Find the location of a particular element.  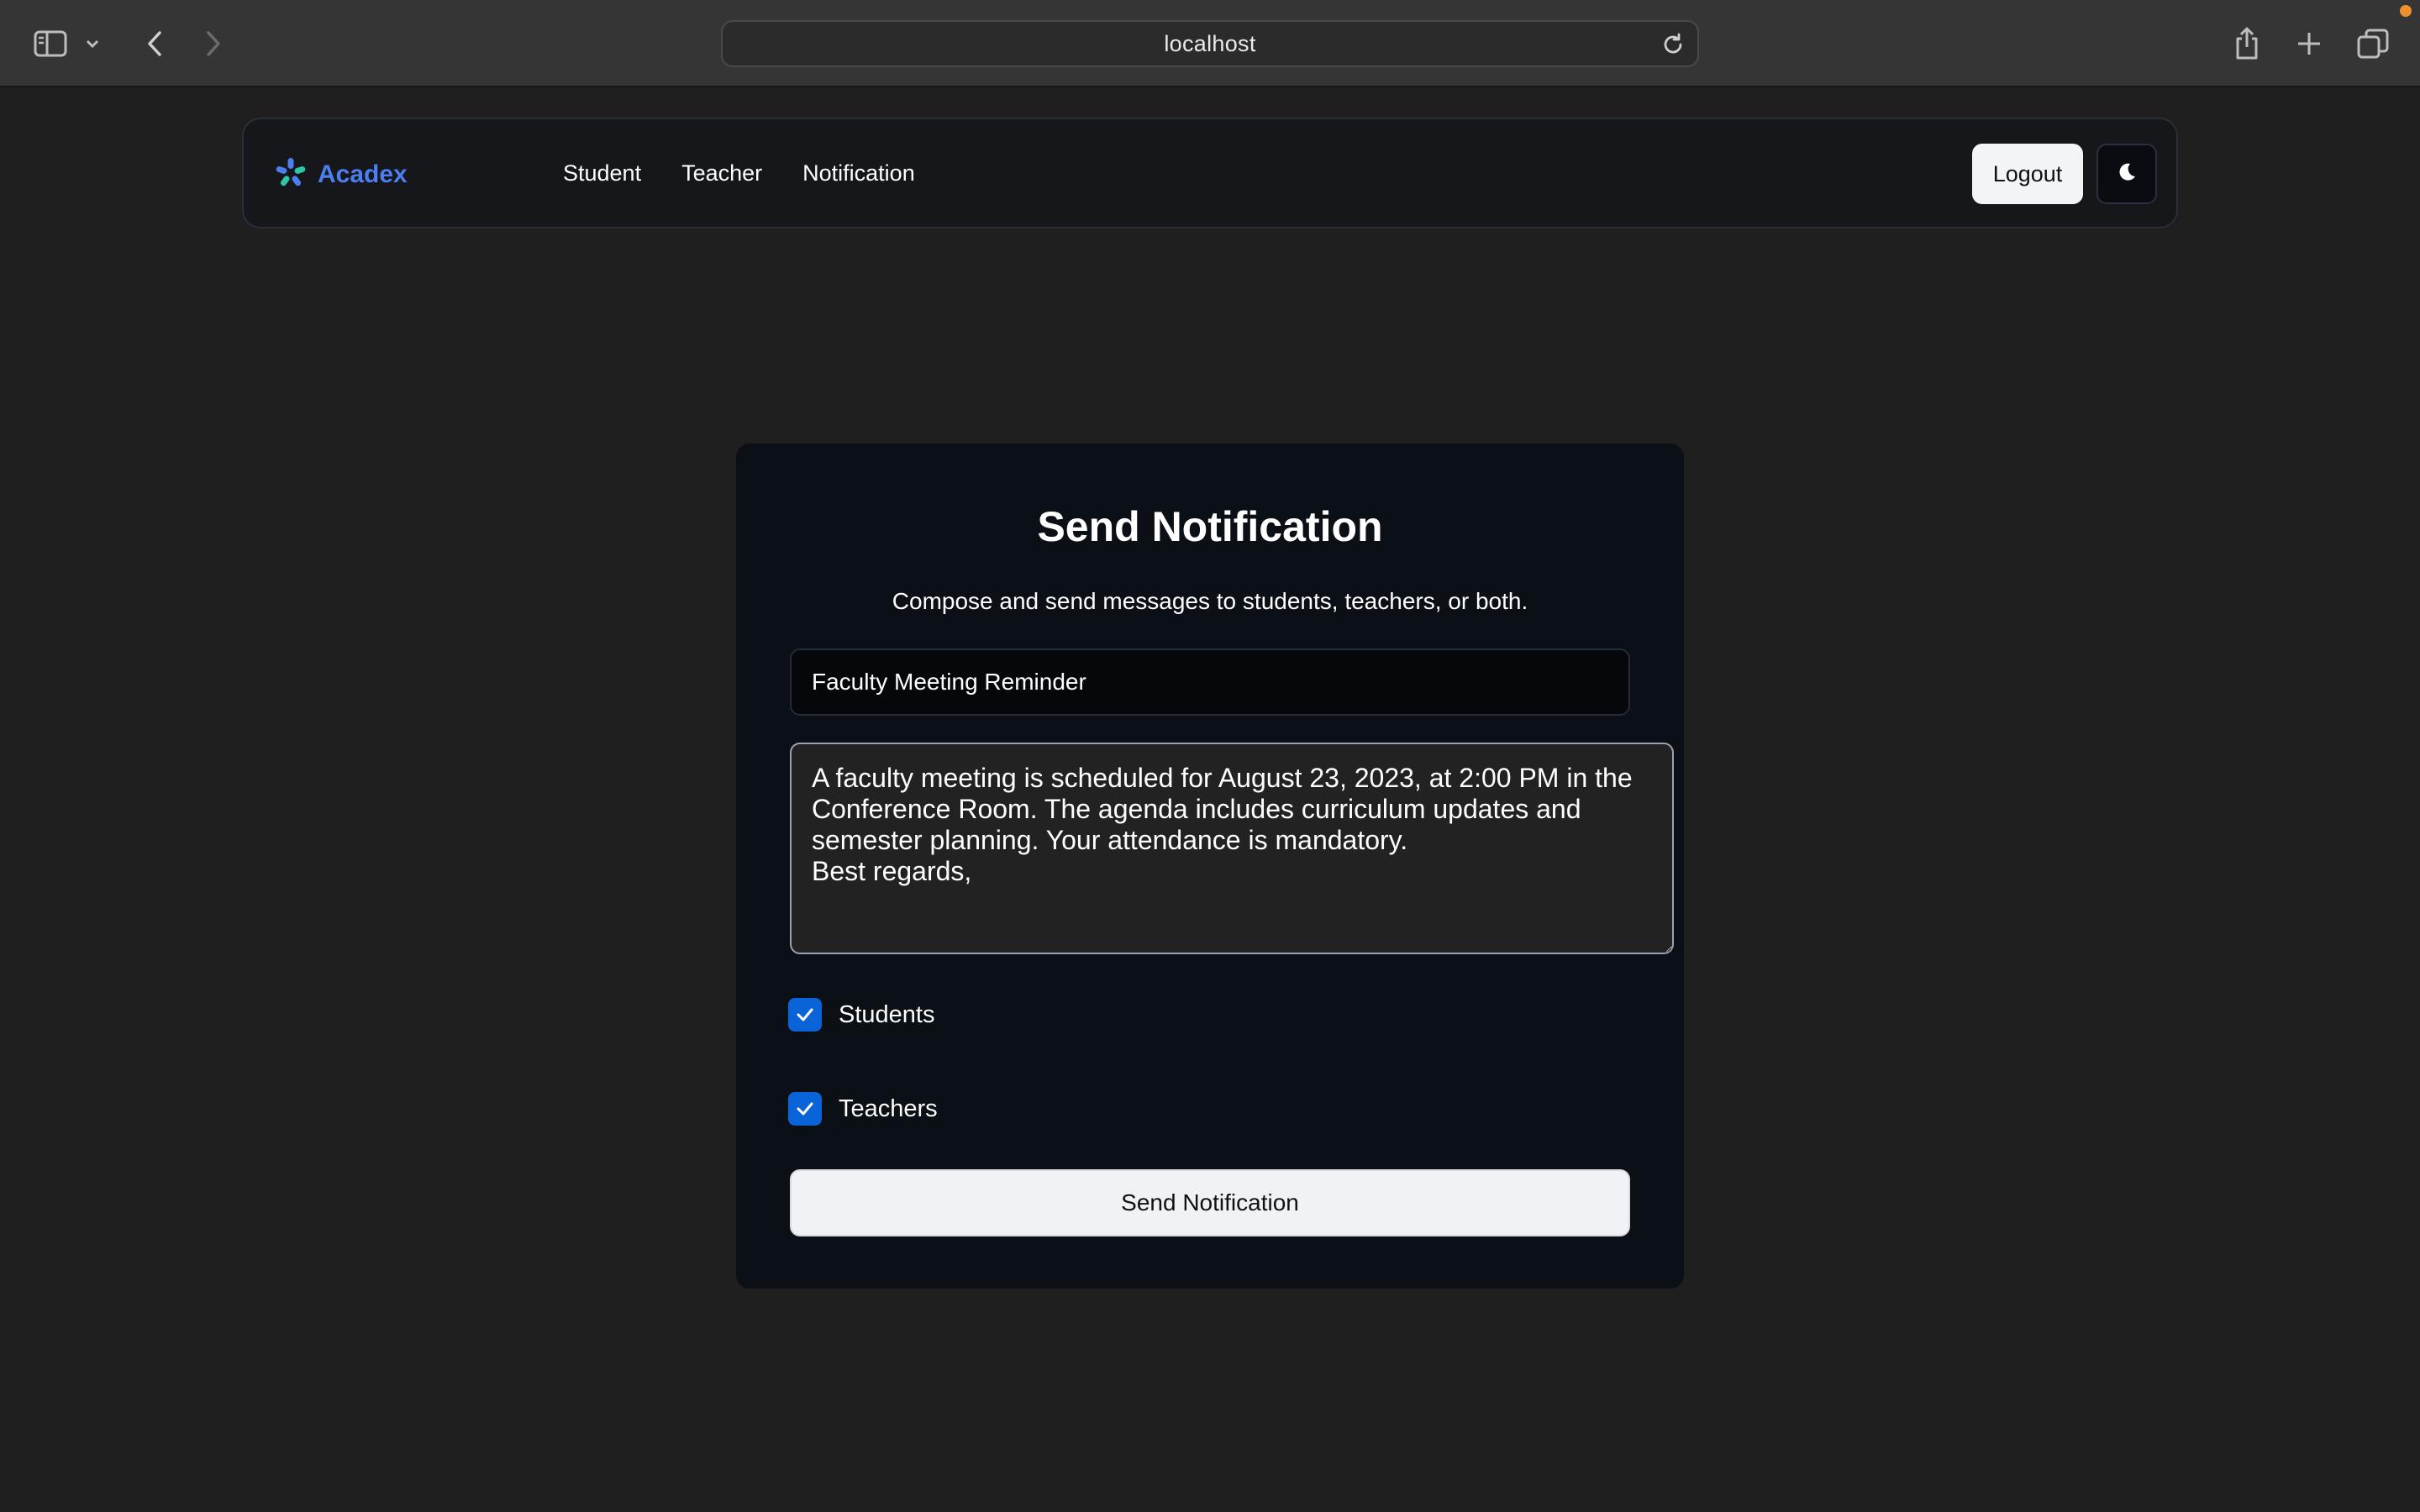

notification-dot is located at coordinates (2406, 11).